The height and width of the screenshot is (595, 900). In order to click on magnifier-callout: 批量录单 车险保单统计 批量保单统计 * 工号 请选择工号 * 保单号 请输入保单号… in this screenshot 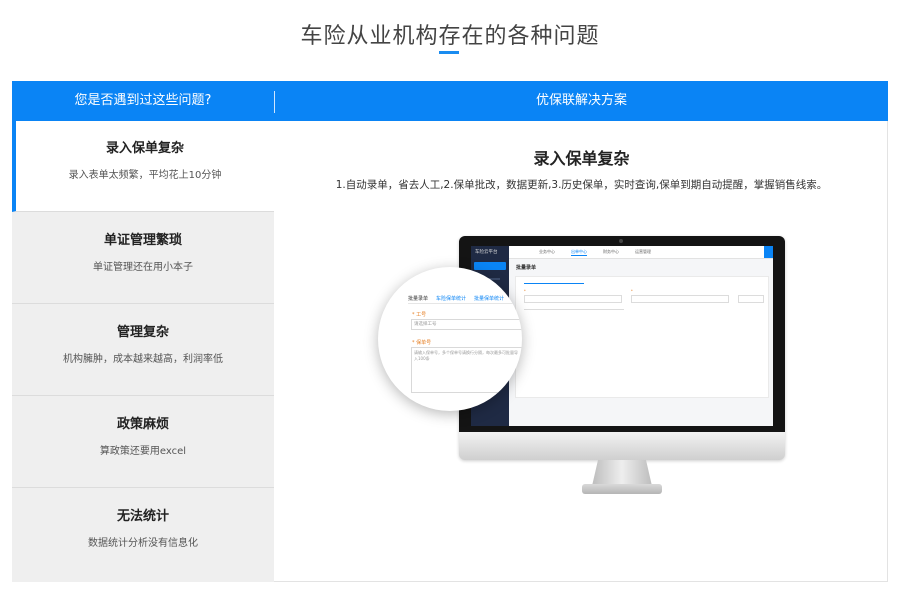, I will do `click(450, 339)`.